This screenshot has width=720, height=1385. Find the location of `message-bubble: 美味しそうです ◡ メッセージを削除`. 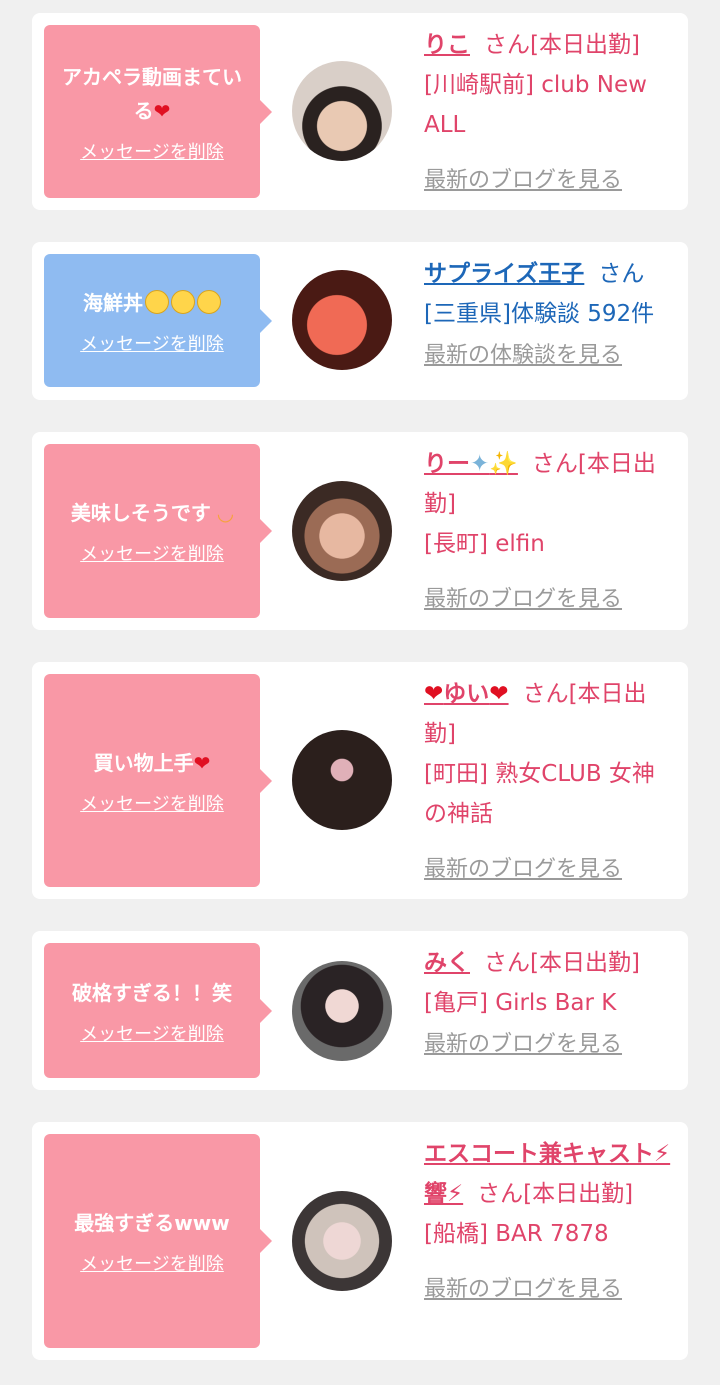

message-bubble: 美味しそうです ◡ メッセージを削除 is located at coordinates (158, 531).